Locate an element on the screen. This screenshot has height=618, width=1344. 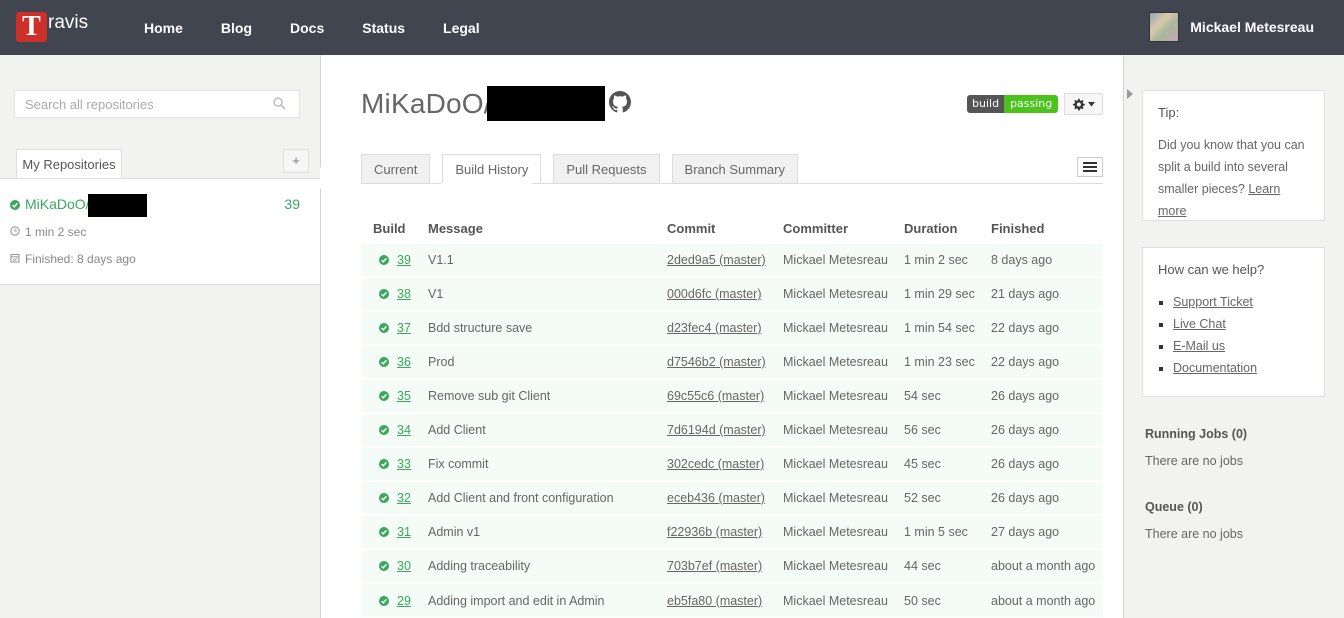
build-finished: about a month ago is located at coordinates (1041, 599).